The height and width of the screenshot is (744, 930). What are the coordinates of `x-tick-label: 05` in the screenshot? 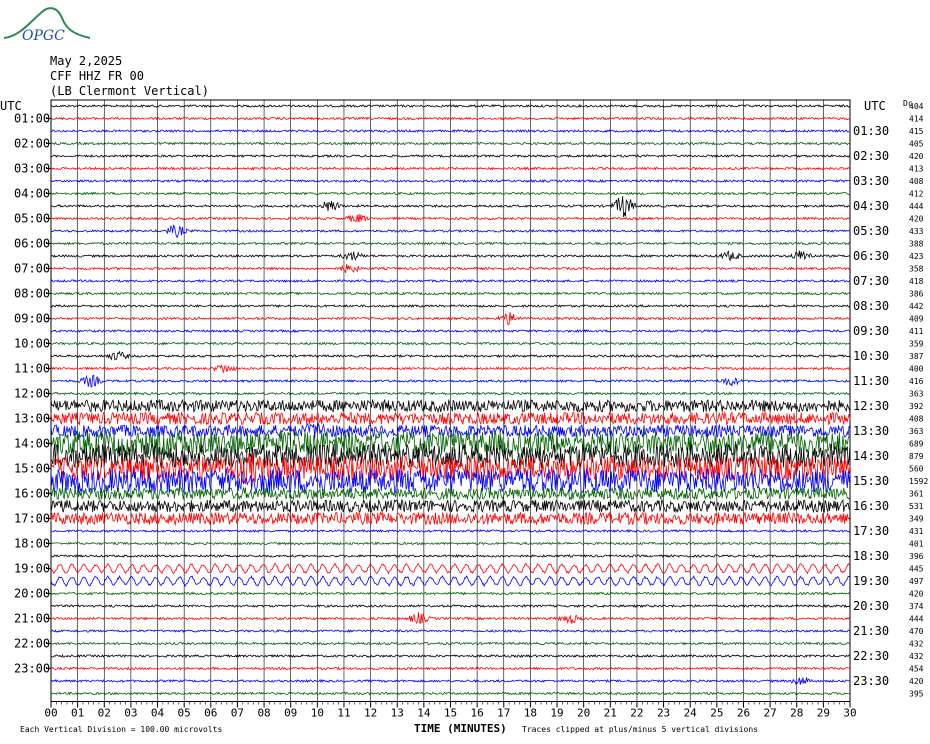 It's located at (184, 713).